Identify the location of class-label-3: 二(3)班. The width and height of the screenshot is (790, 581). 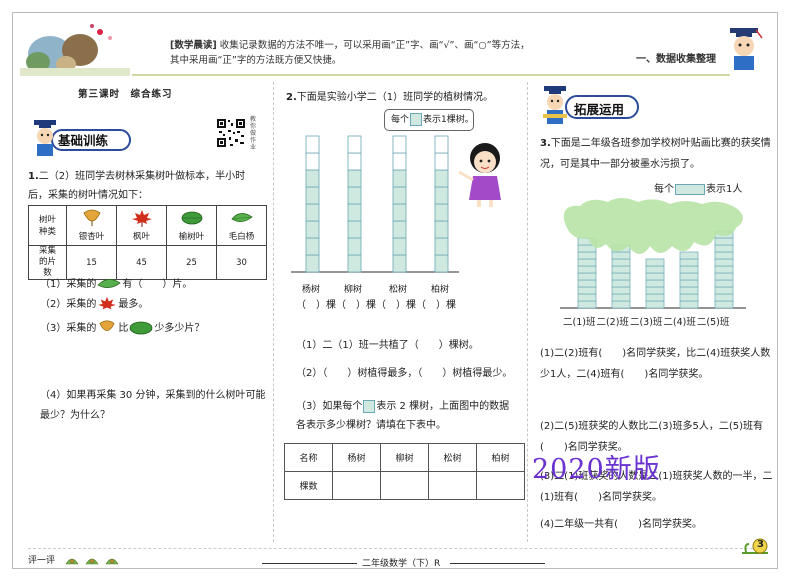
(646, 322).